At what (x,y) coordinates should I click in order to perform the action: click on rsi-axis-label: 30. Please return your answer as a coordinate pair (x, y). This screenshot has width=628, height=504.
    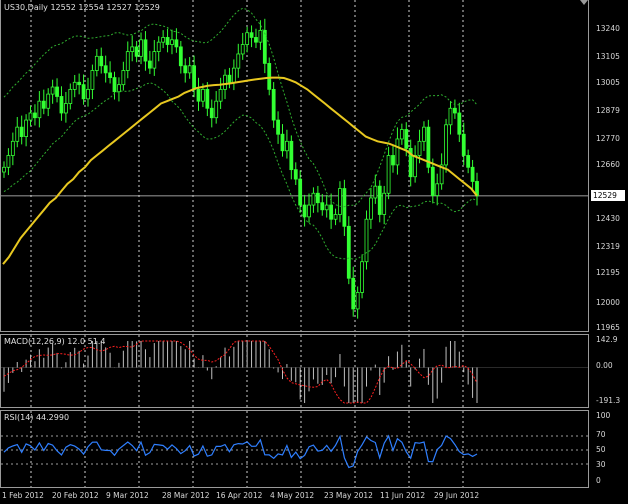
    Looking at the image, I should click on (601, 464).